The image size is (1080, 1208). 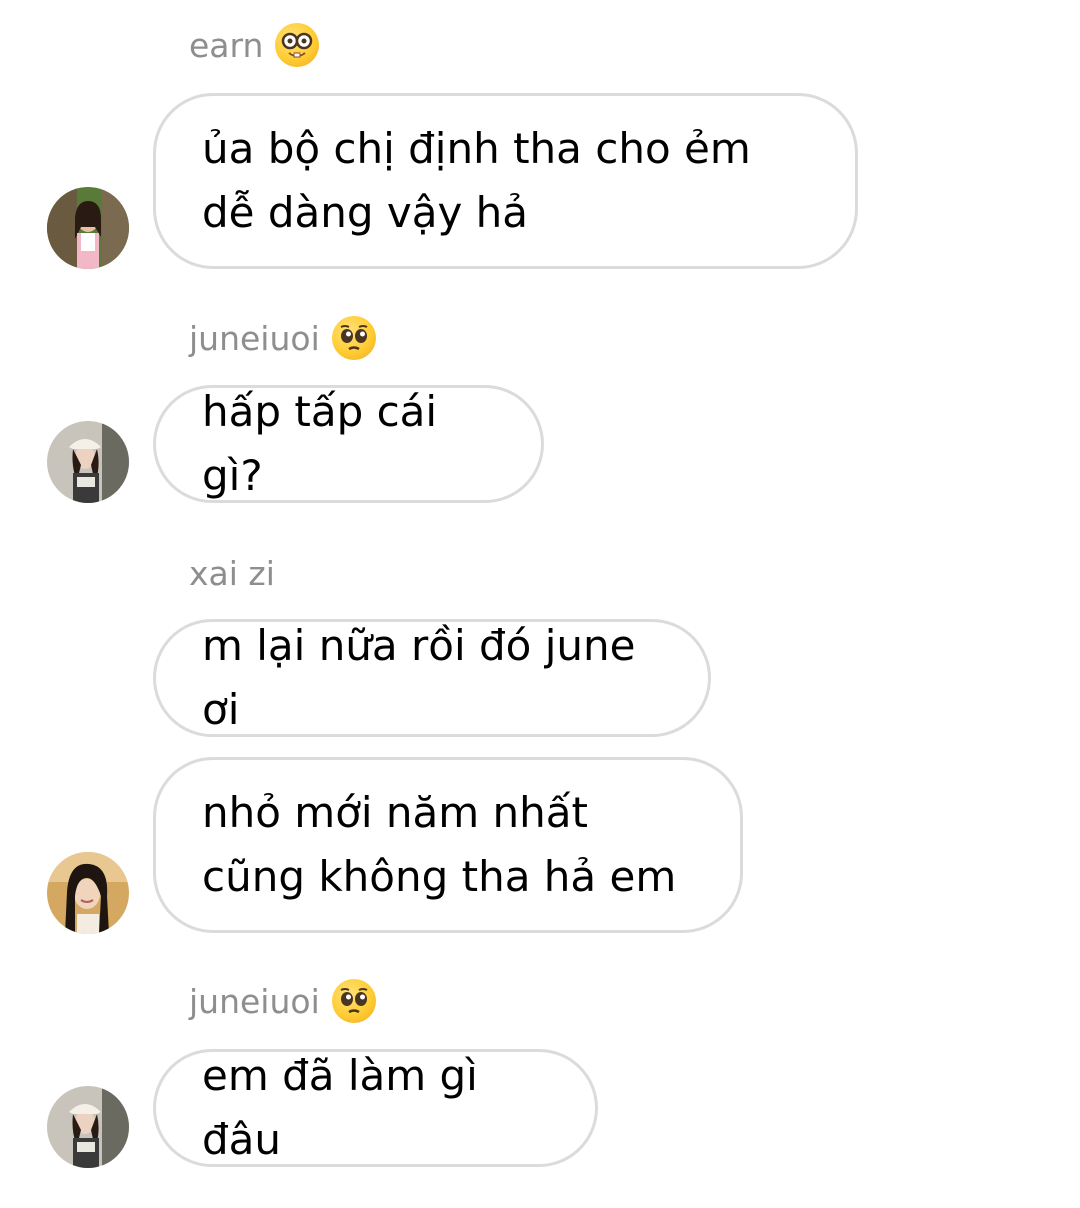 I want to click on message-bubble: em đã làm gì đâu, so click(x=375, y=1108).